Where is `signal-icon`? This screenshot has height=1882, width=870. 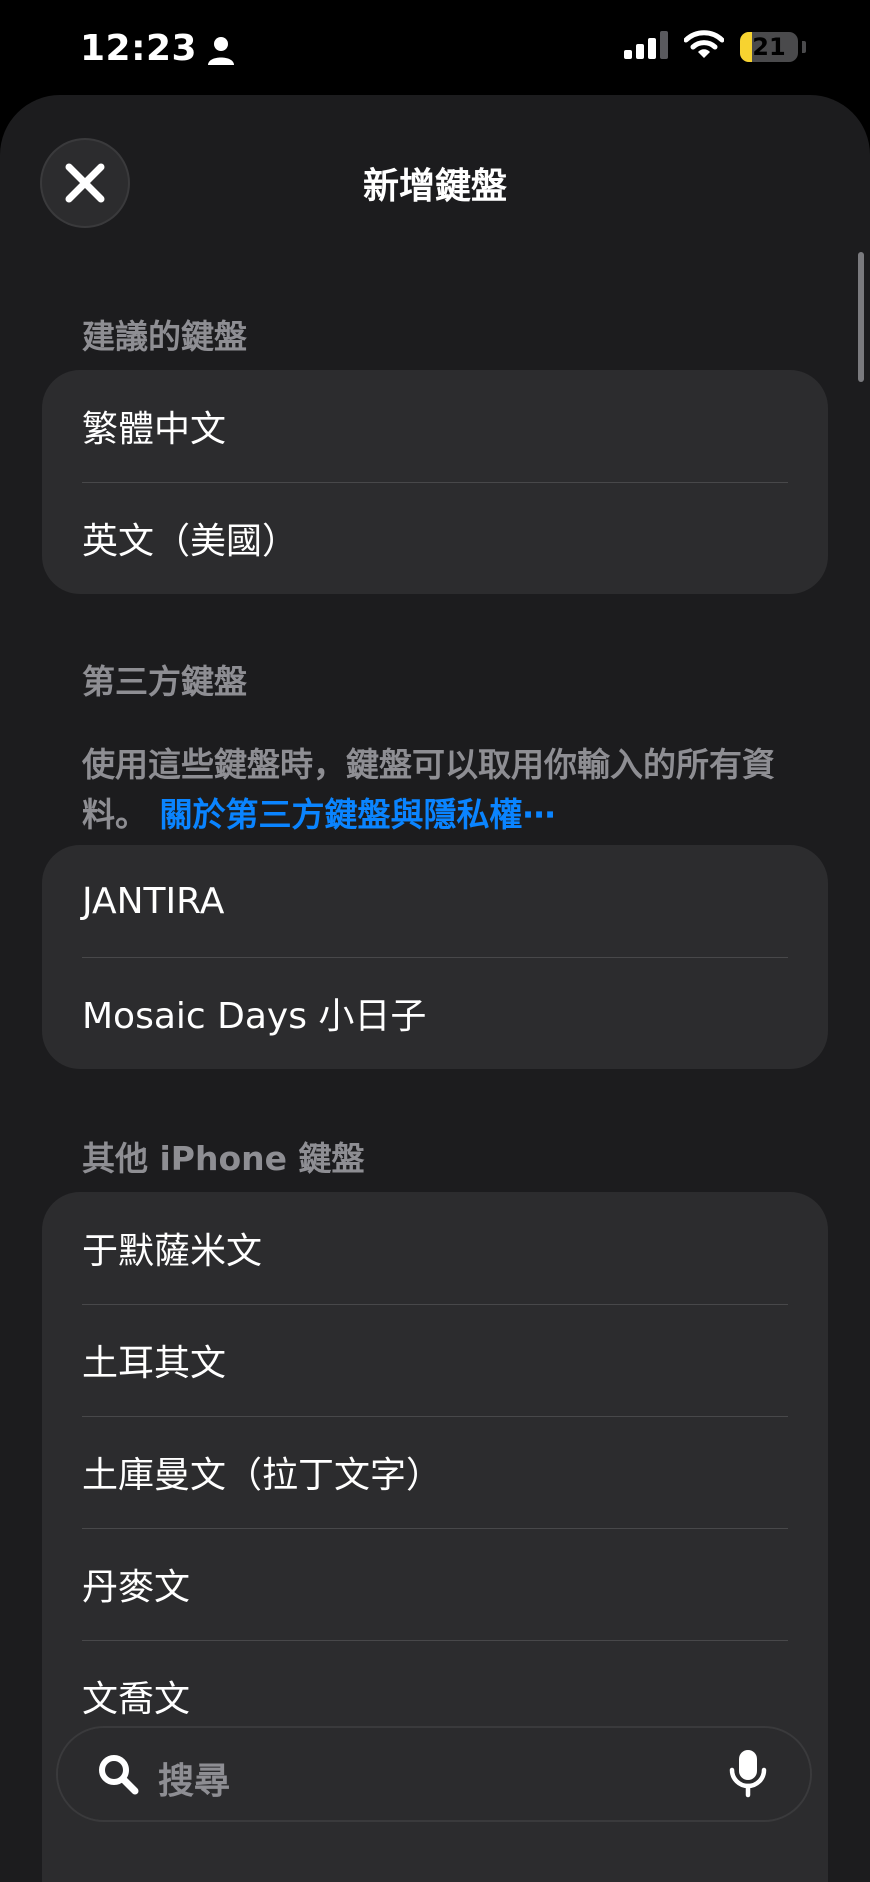 signal-icon is located at coordinates (646, 47).